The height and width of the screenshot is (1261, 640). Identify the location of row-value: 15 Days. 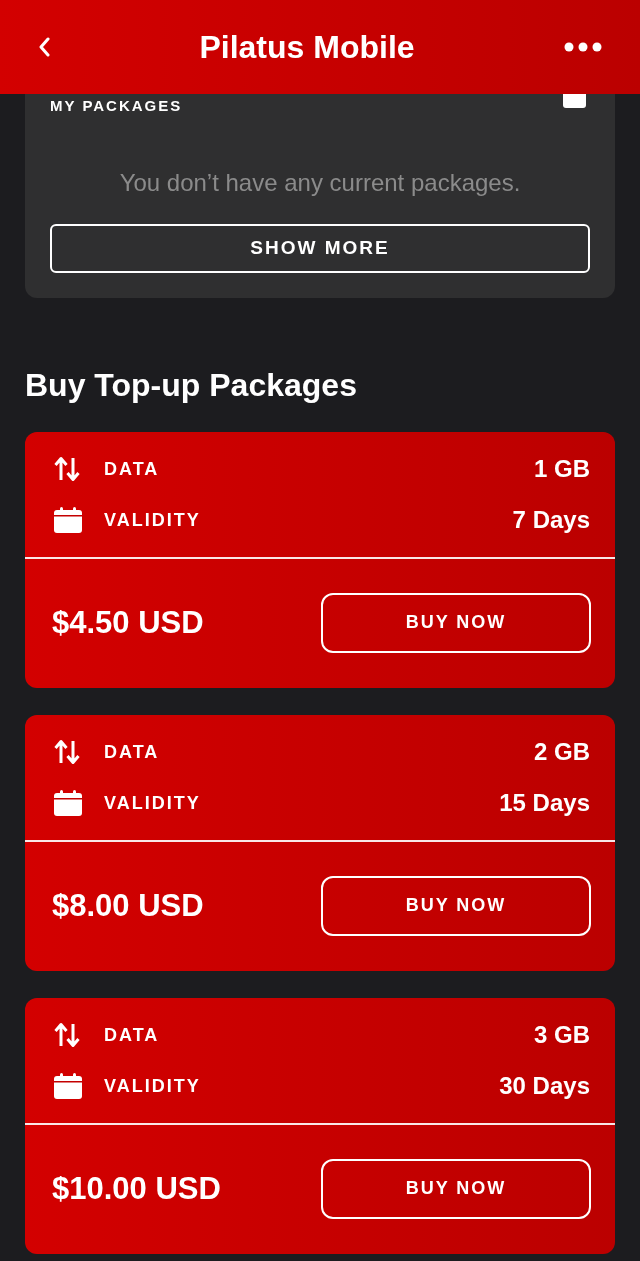
(544, 803).